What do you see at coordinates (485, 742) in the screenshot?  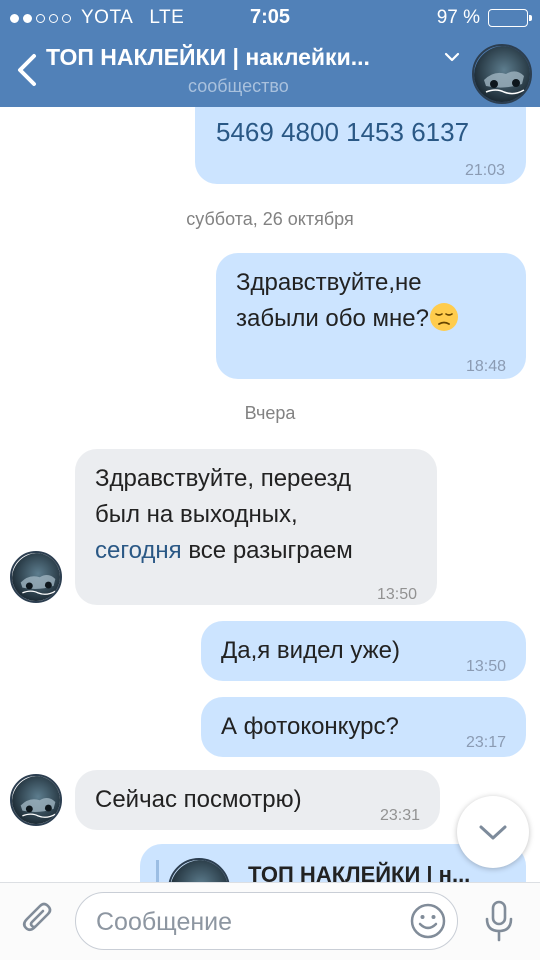 I see `message-time: 23:17` at bounding box center [485, 742].